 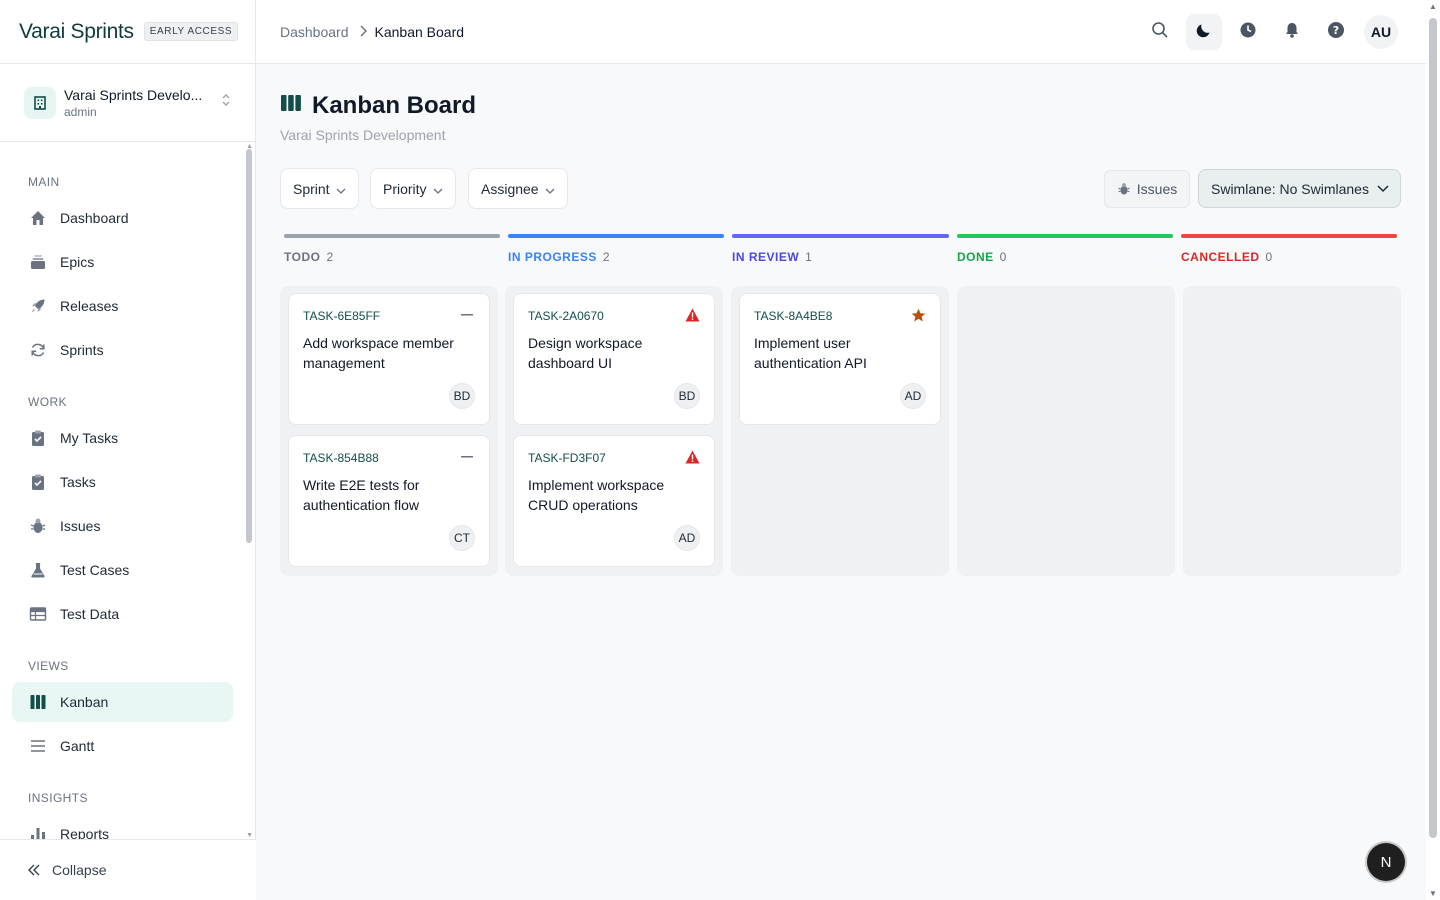 What do you see at coordinates (122, 262) in the screenshot?
I see `sidebar-item-epics: Epics` at bounding box center [122, 262].